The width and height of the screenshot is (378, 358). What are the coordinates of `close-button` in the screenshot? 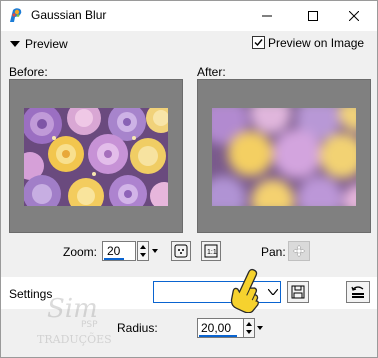 It's located at (354, 16).